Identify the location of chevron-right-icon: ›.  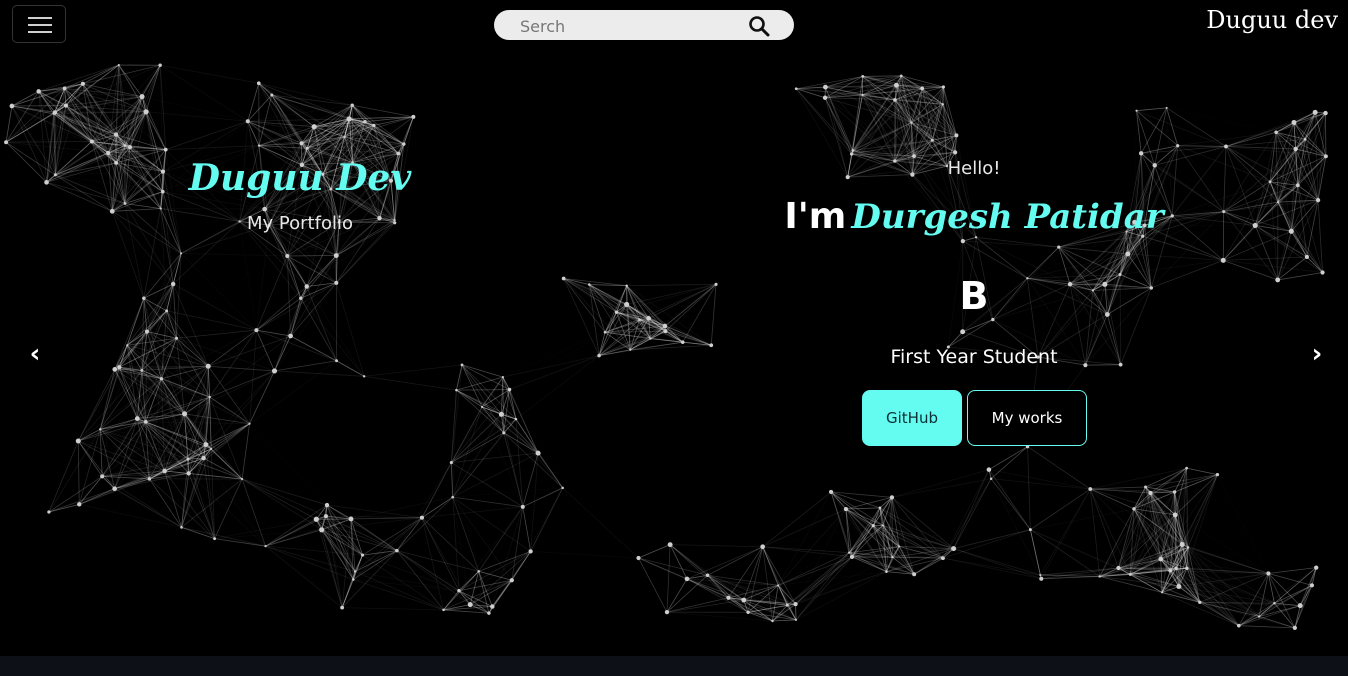
(1317, 354).